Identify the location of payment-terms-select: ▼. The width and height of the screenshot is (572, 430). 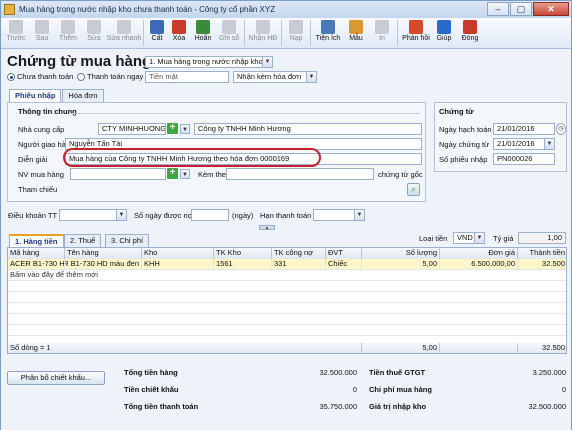
(93, 215).